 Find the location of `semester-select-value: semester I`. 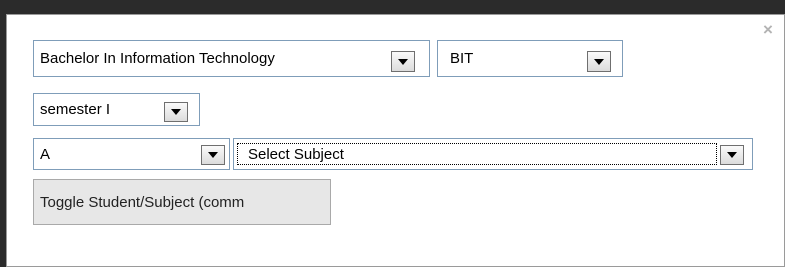

semester-select-value: semester I is located at coordinates (75, 109).